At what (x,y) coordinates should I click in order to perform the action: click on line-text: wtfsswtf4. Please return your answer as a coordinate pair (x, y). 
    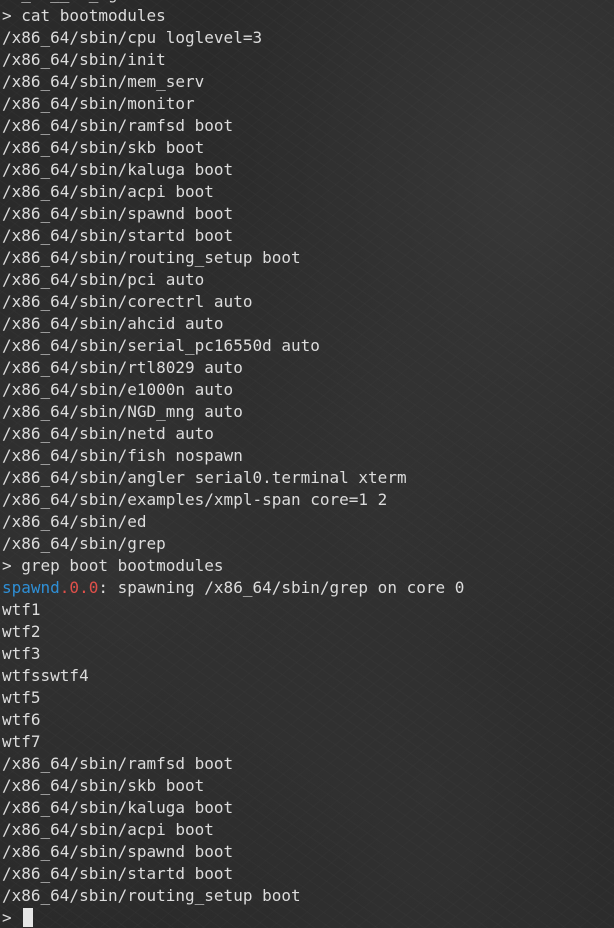
    Looking at the image, I should click on (45, 675).